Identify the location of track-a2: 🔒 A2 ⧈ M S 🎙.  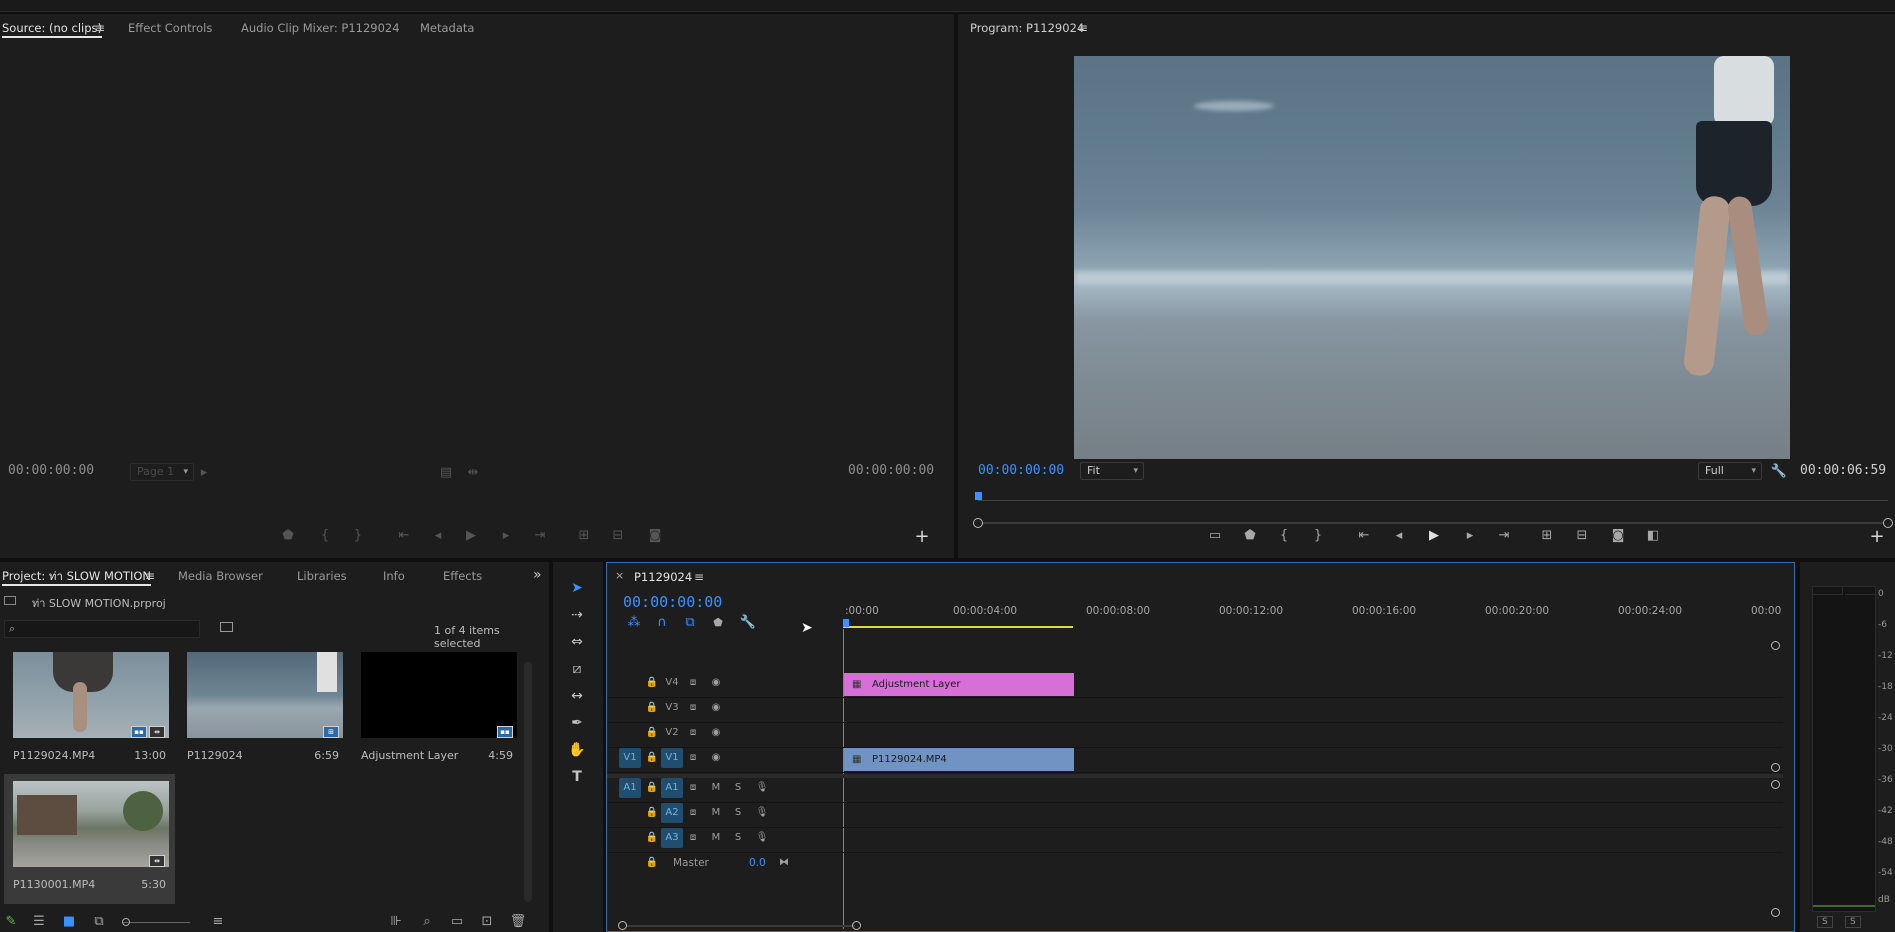
(1195, 815).